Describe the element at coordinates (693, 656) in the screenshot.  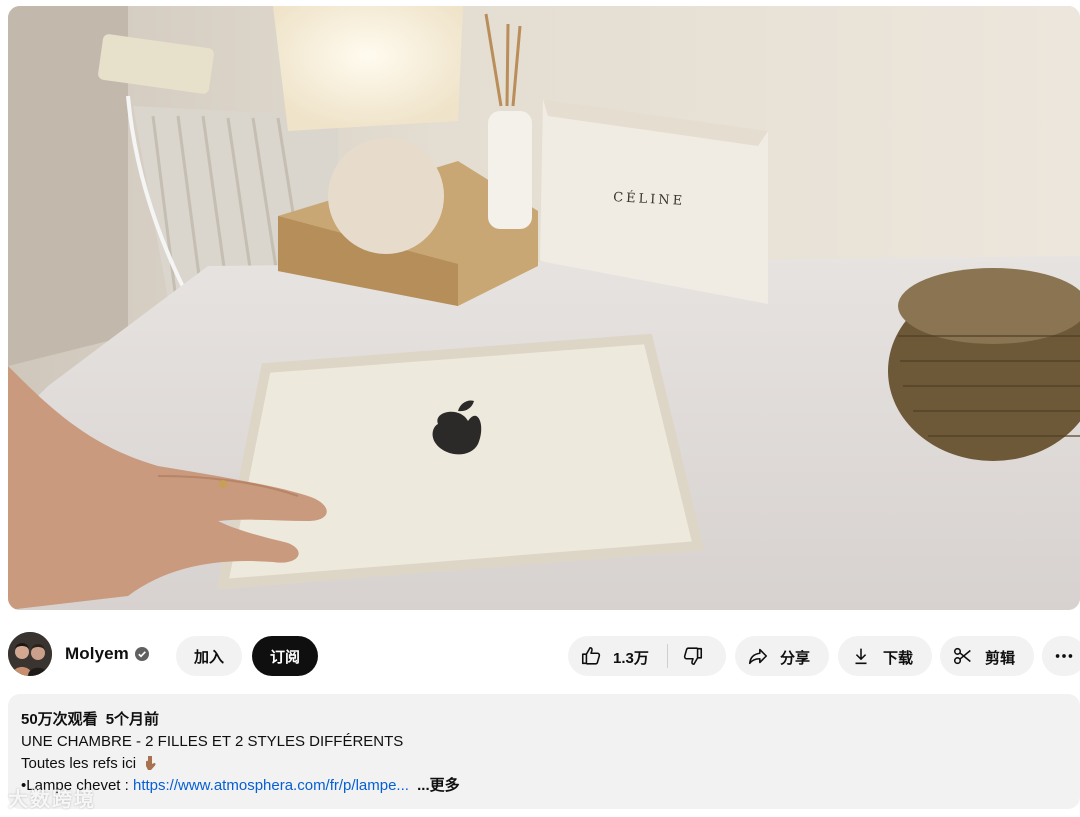
I see `dislike-icon` at that location.